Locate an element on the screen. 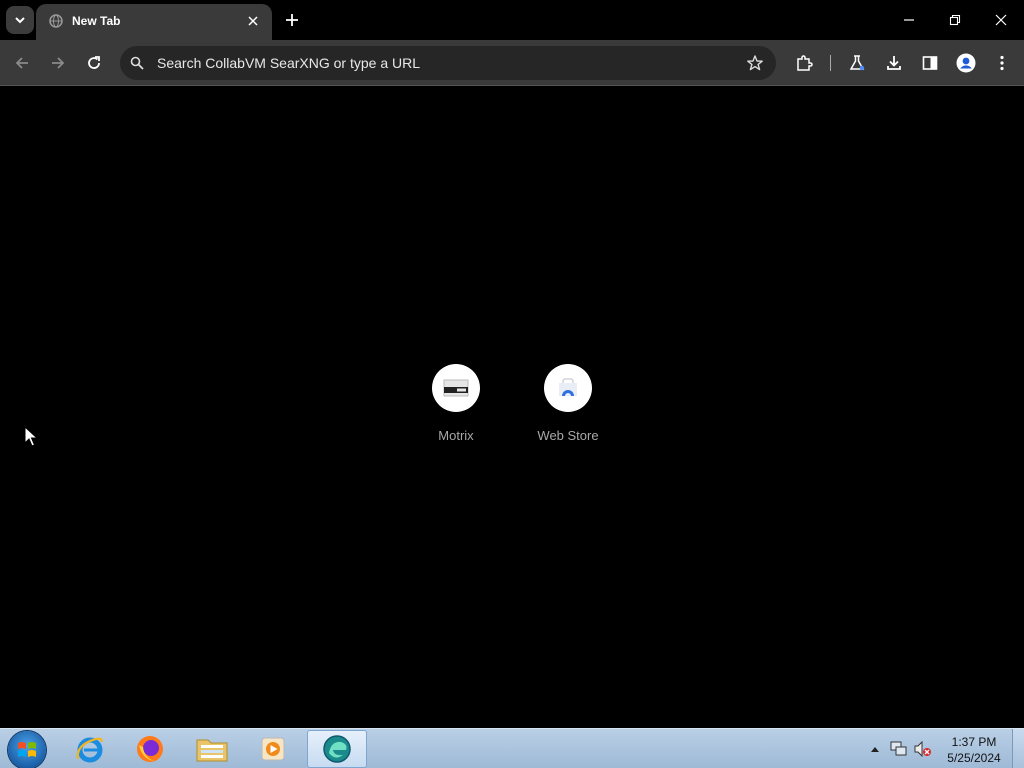  labs-button is located at coordinates (857, 63).